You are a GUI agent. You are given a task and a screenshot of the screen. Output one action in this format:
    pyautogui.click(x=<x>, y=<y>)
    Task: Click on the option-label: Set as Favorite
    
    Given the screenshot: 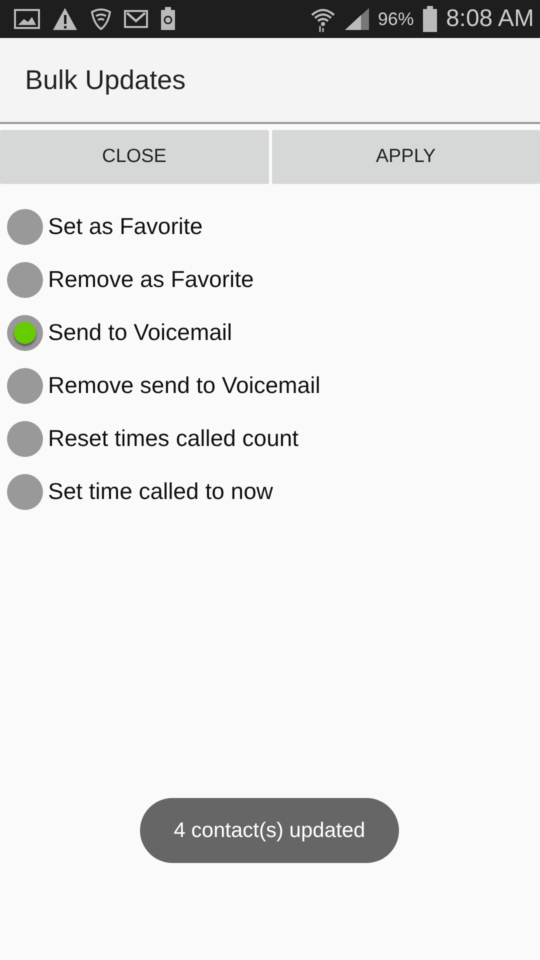 What is the action you would take?
    pyautogui.click(x=125, y=226)
    